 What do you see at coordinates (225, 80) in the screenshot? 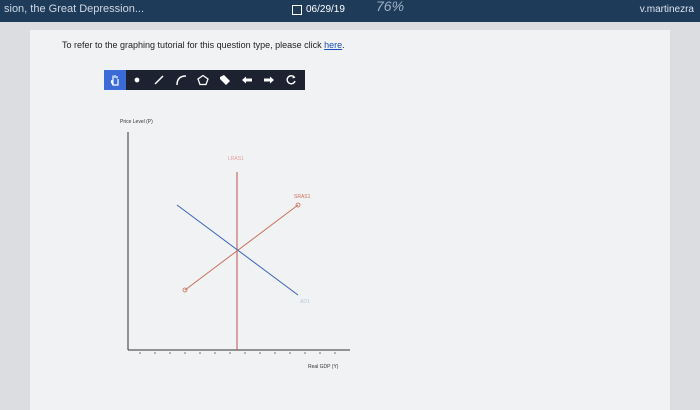
I see `tag-icon` at bounding box center [225, 80].